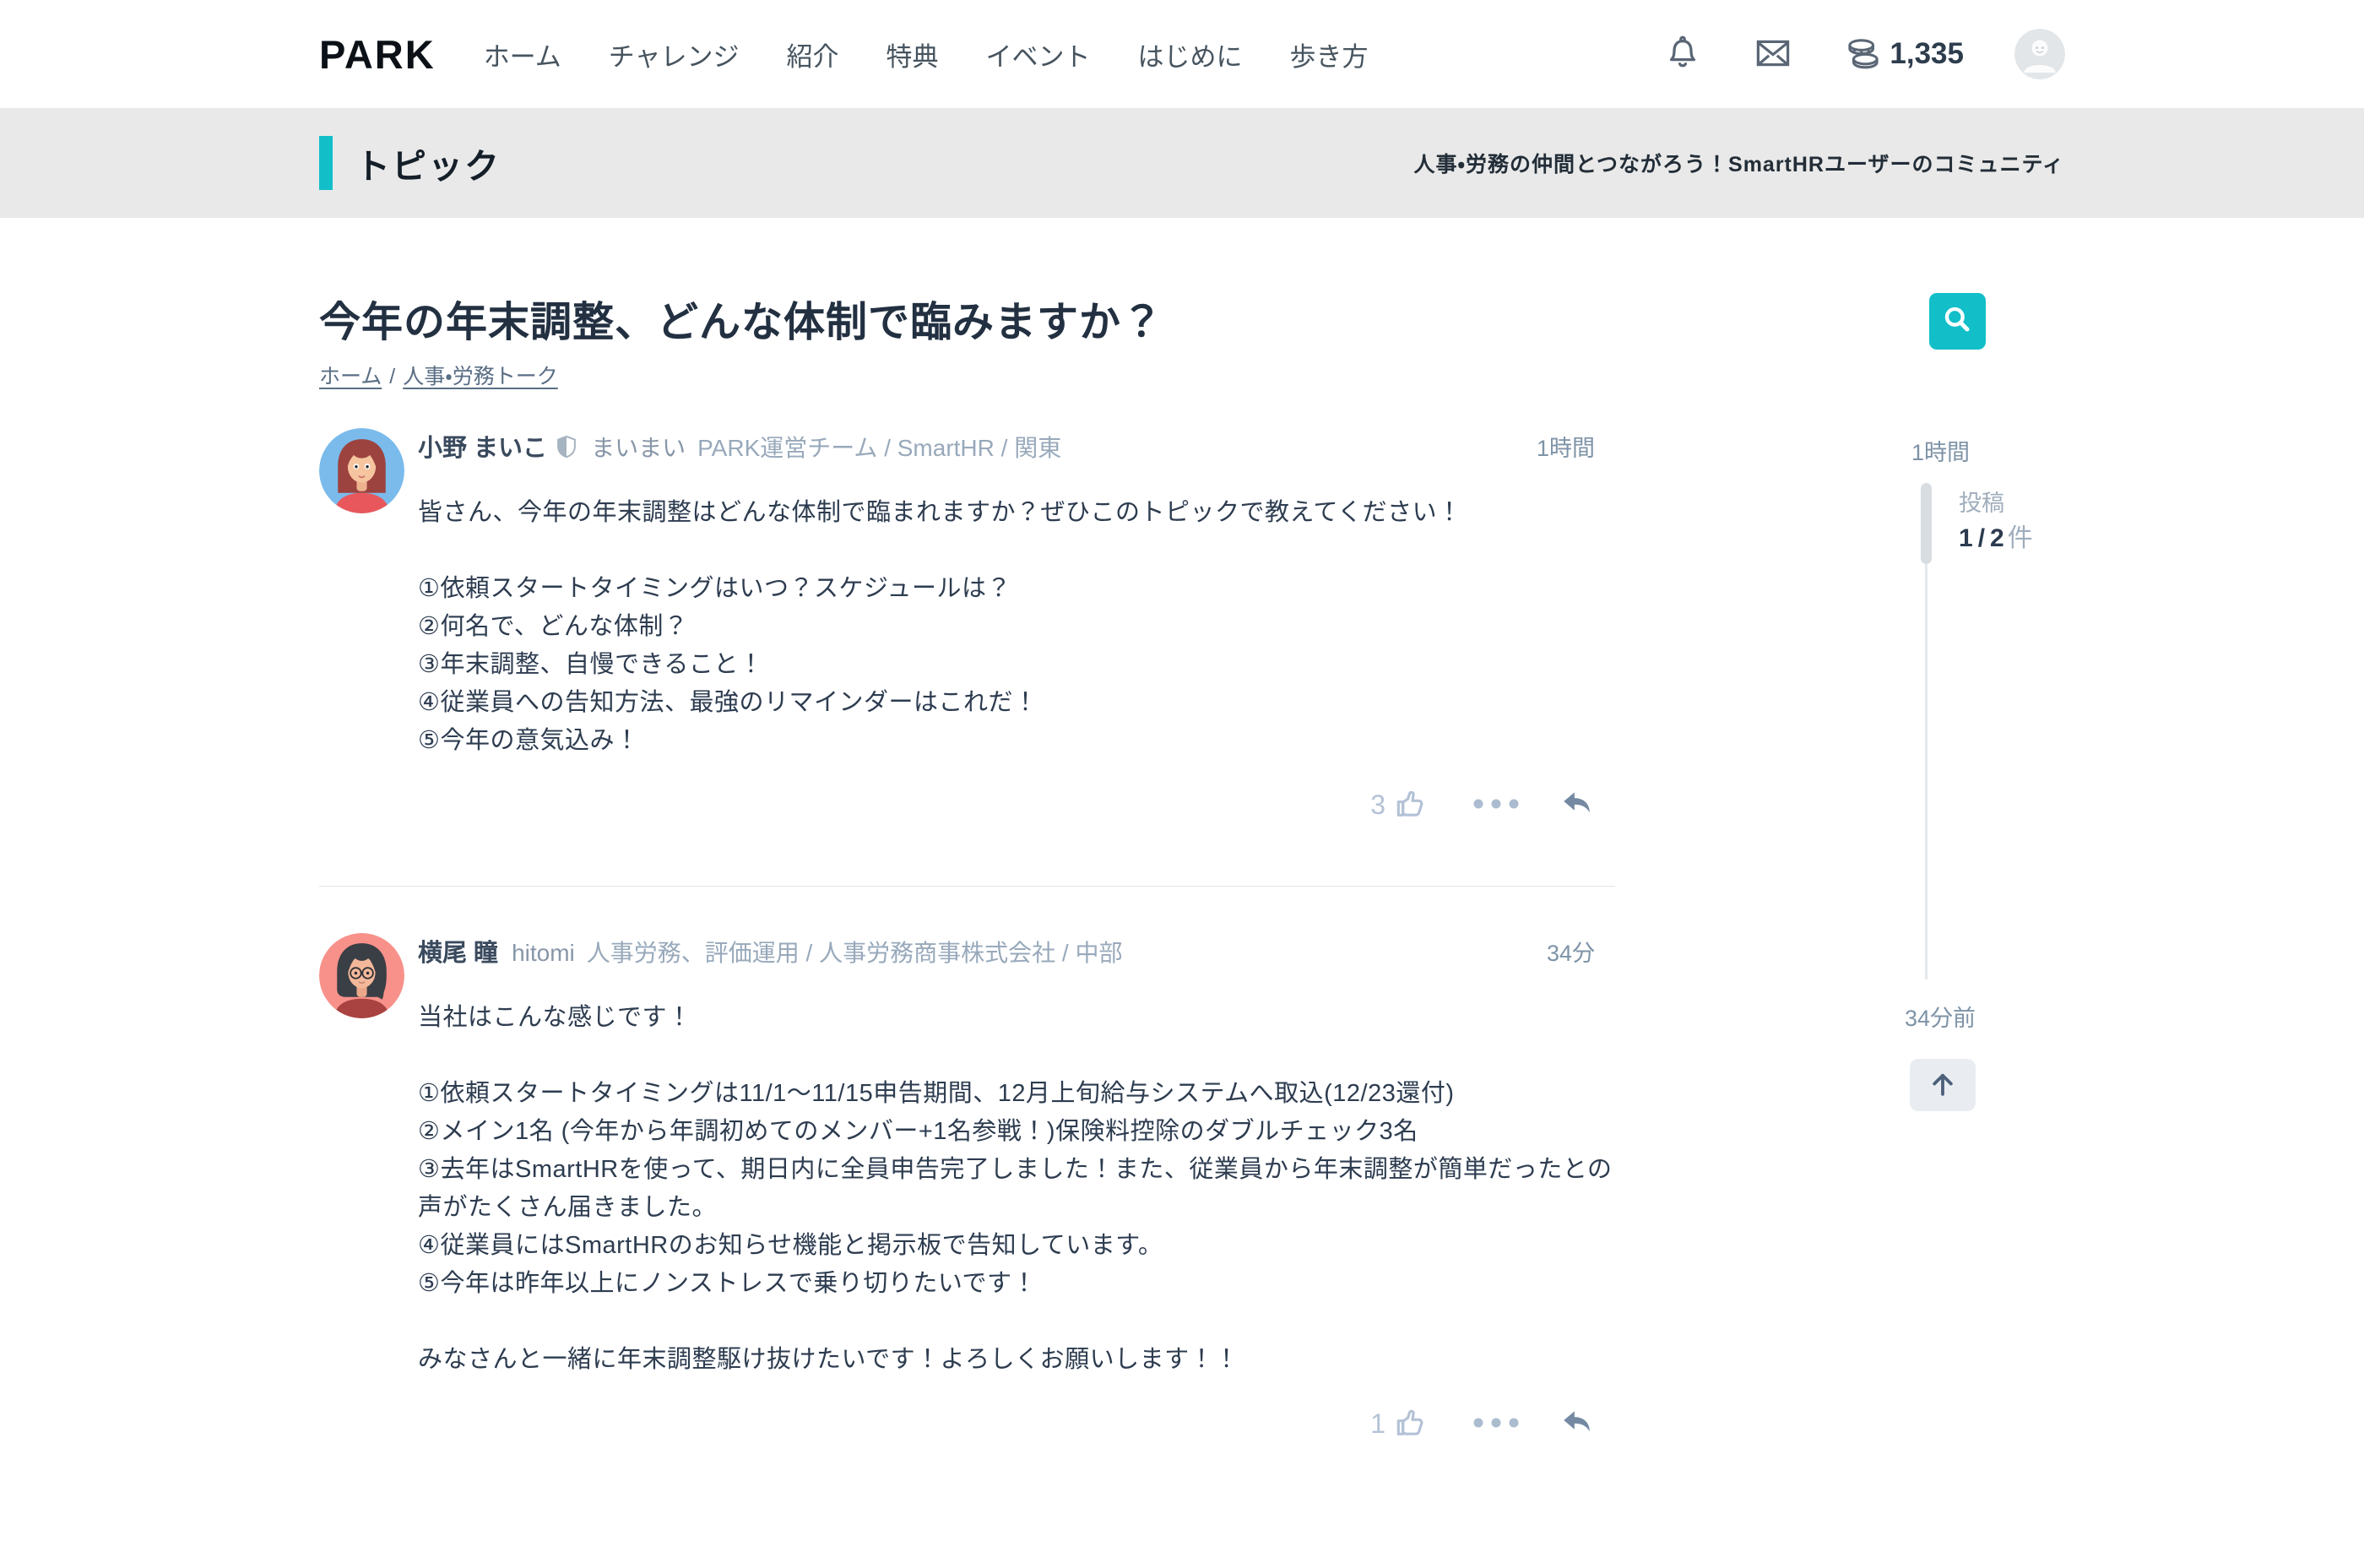  Describe the element at coordinates (481, 376) in the screenshot. I see `breadcrumb-category: 人事・労務トーク` at that location.